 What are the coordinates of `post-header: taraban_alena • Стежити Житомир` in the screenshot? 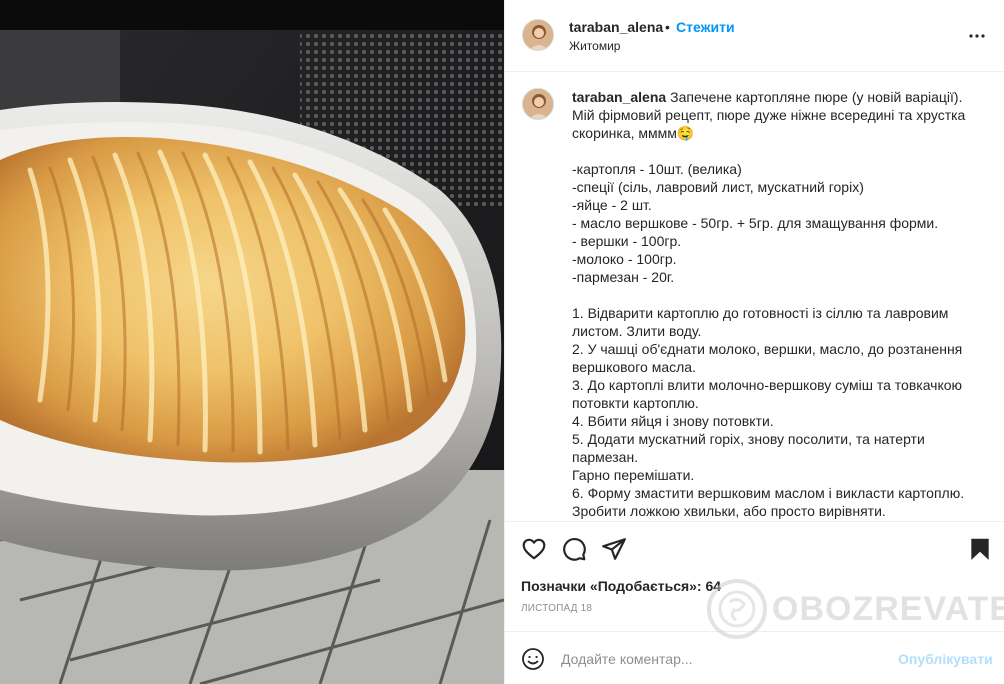 It's located at (754, 36).